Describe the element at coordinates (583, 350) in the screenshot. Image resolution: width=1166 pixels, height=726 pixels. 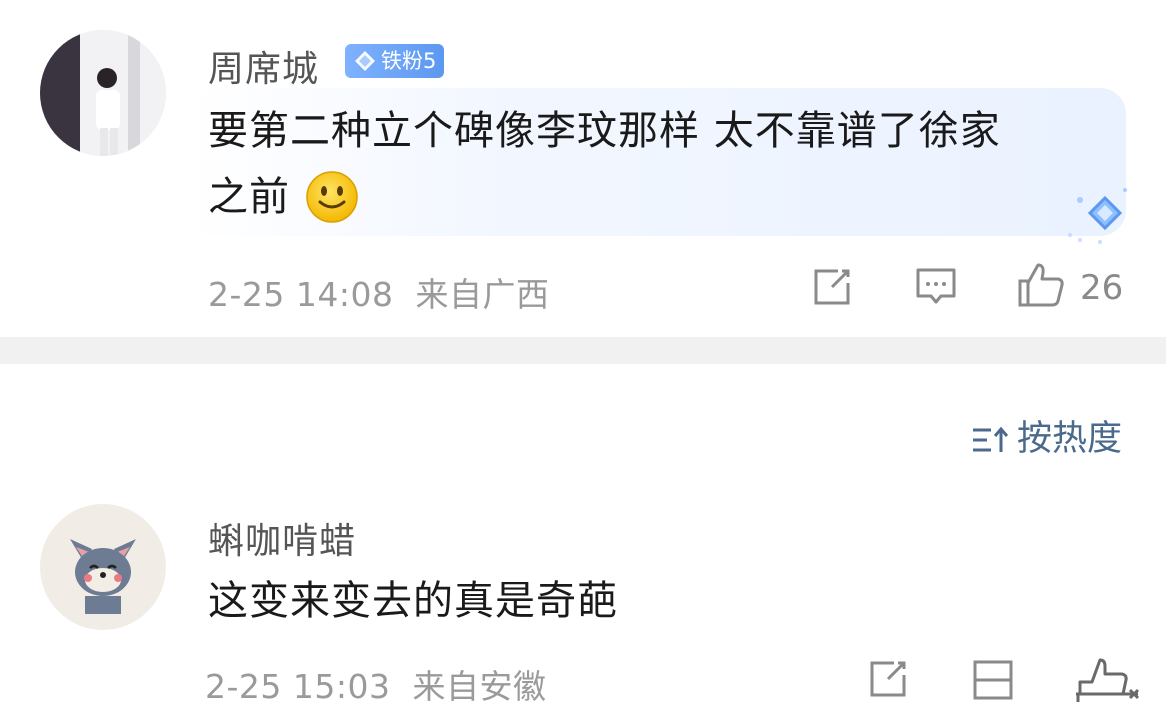
I see `section-divider` at that location.